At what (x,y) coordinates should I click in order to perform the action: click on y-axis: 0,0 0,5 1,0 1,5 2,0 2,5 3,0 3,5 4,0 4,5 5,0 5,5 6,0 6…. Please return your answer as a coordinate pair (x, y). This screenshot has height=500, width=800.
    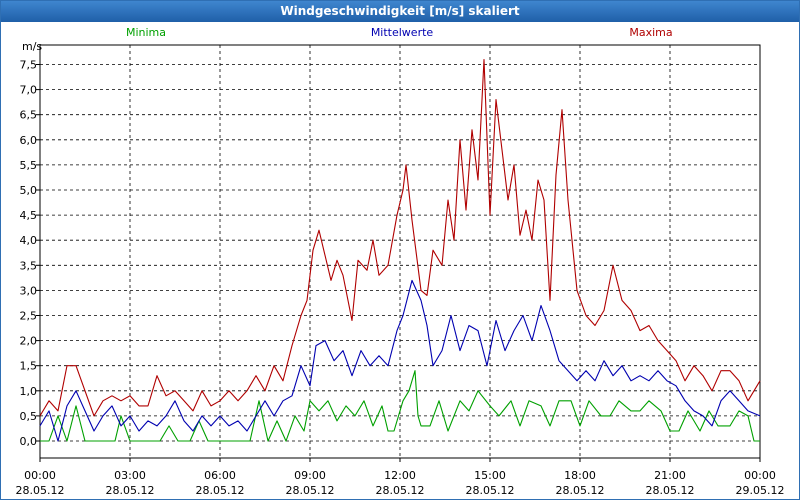
    Looking at the image, I should click on (30, 253).